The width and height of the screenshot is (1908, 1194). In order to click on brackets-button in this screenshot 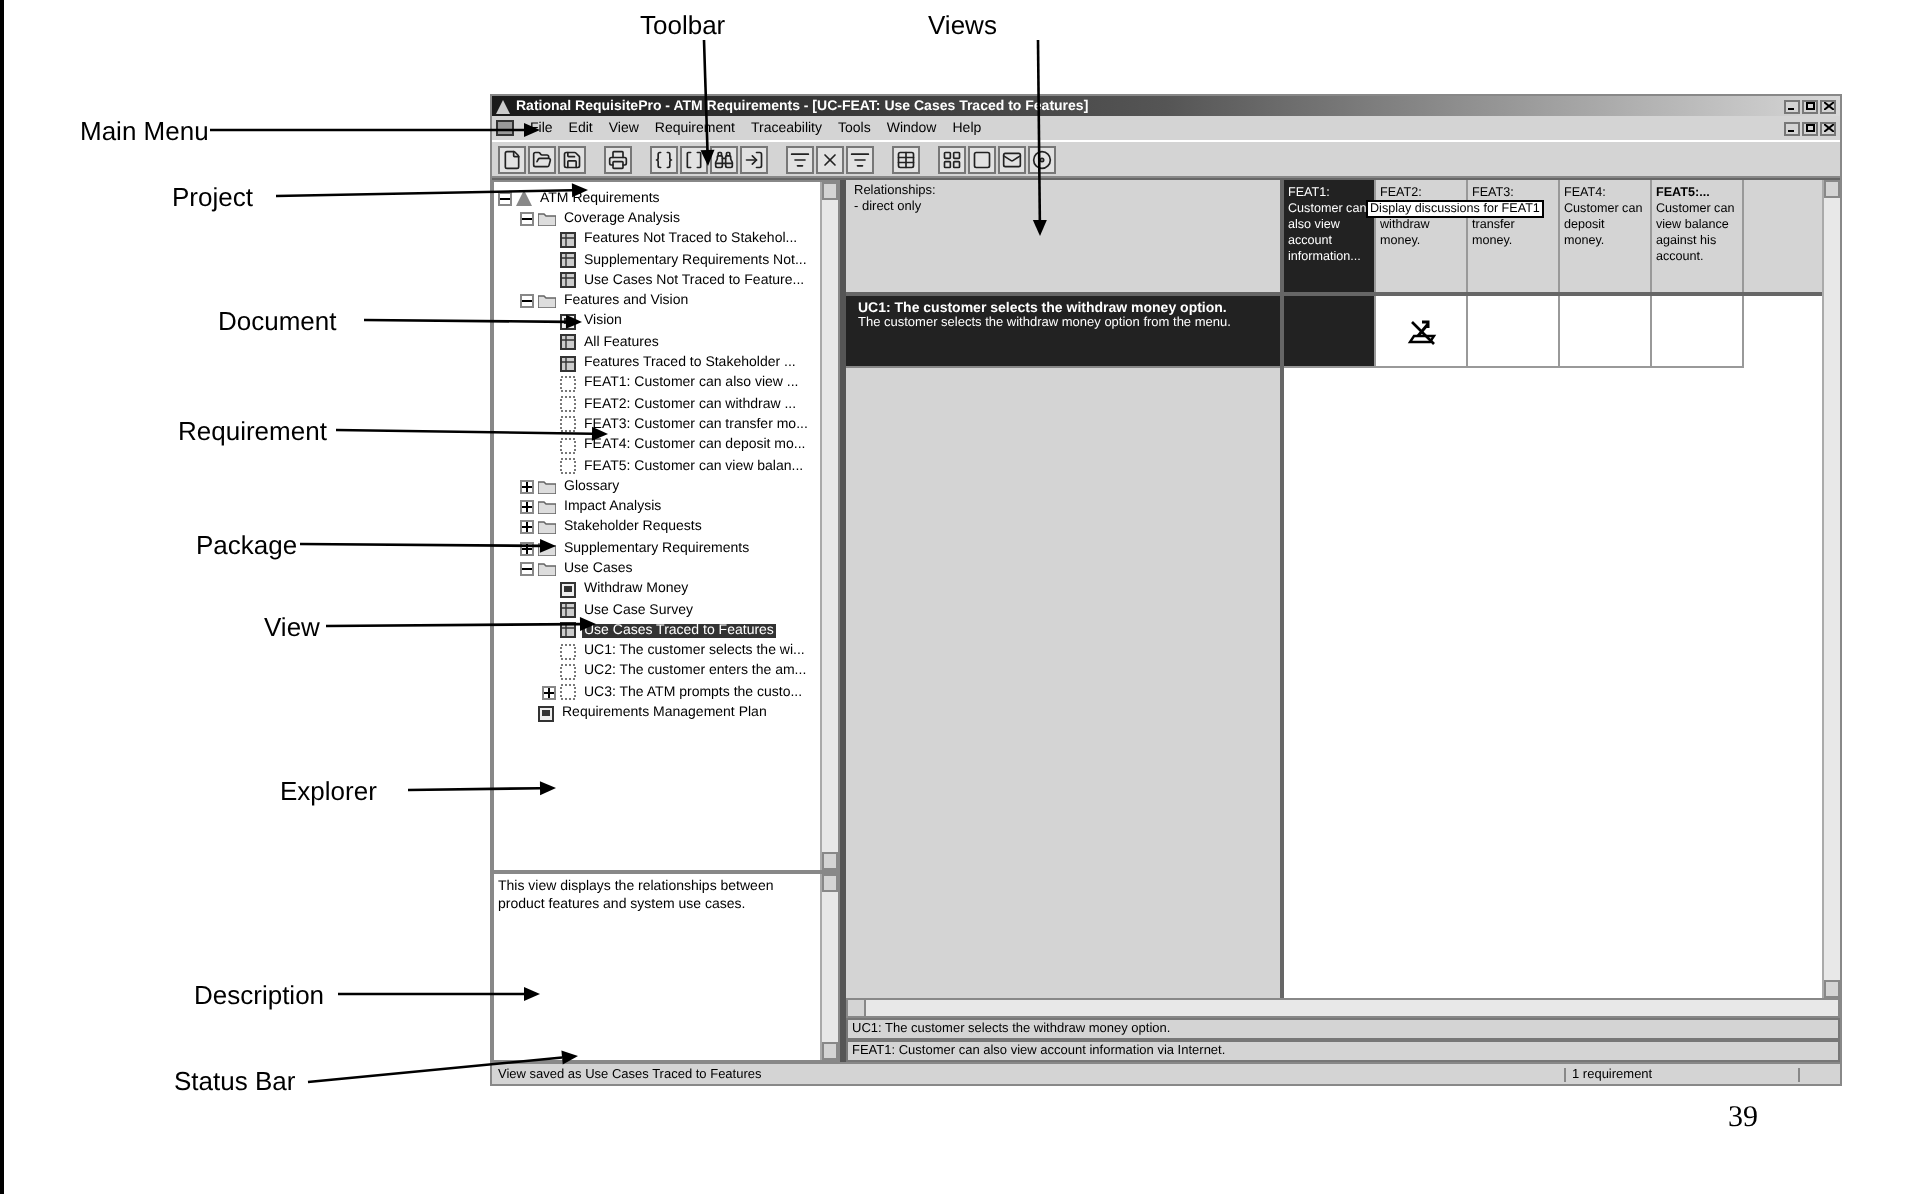, I will do `click(694, 159)`.